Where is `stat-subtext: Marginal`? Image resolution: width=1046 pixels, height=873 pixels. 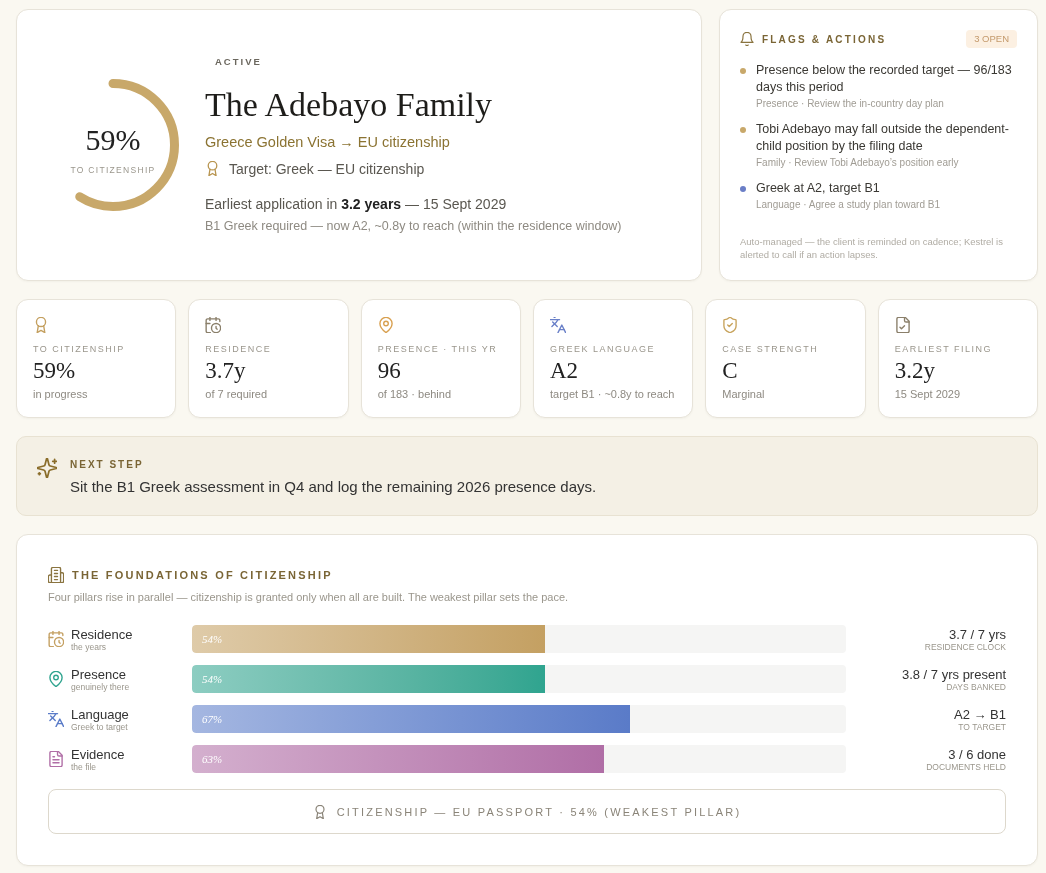
stat-subtext: Marginal is located at coordinates (743, 394).